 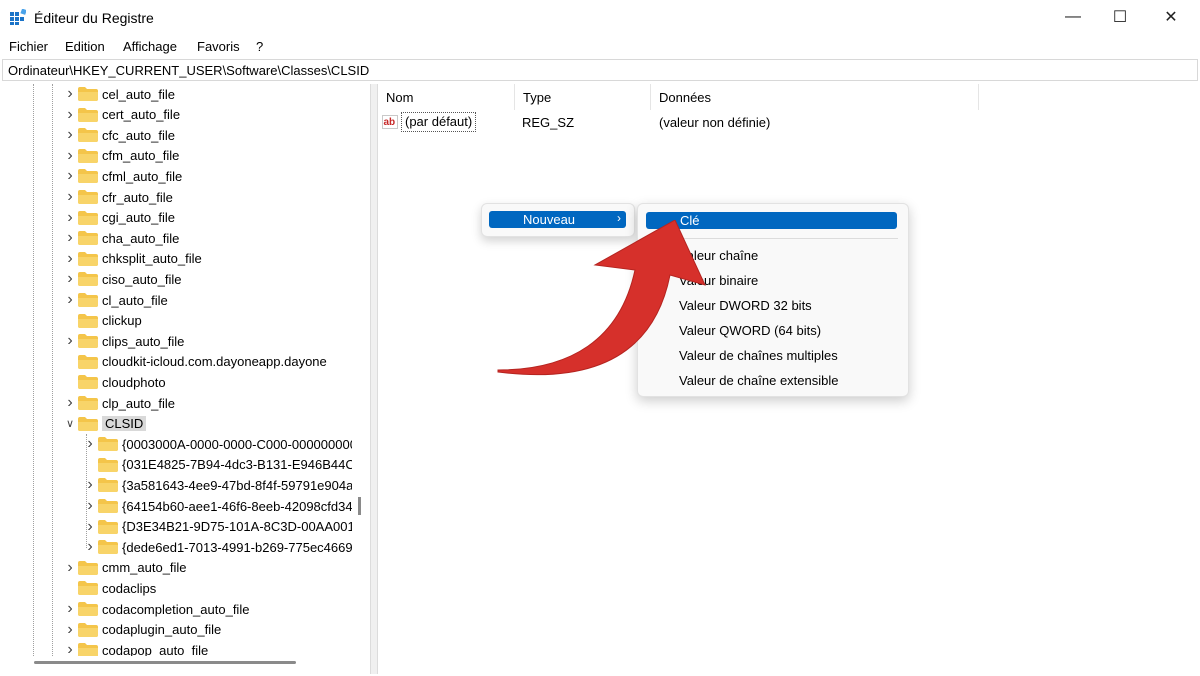 I want to click on tree-item-label: {0003000A-0000-0000-C000-000000000046}, so click(x=237, y=444).